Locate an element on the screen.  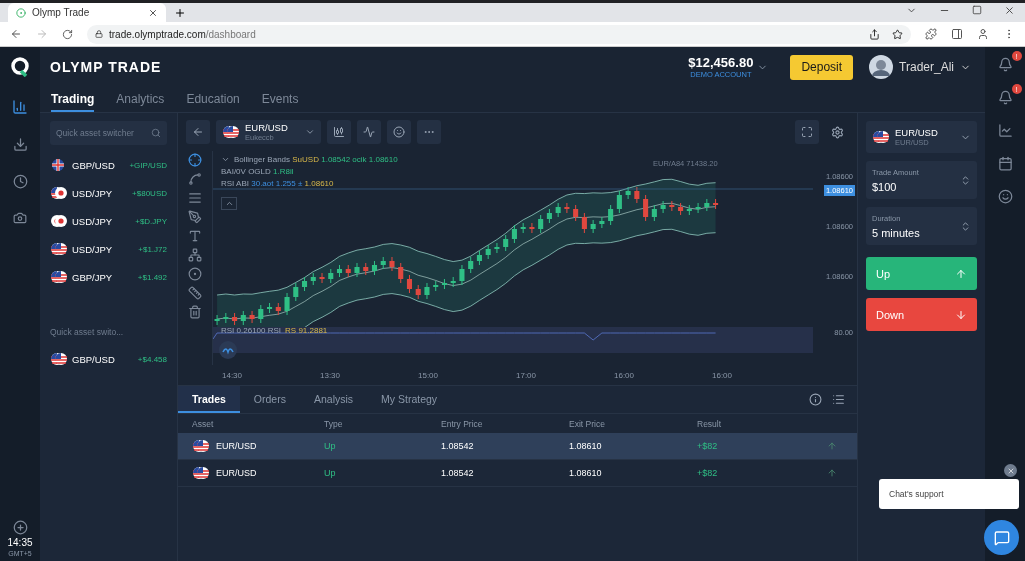
lines-icon is located at coordinates (195, 198).